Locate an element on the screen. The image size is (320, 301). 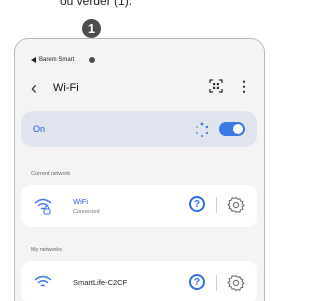
my-networks-label: My networks is located at coordinates (46, 250).